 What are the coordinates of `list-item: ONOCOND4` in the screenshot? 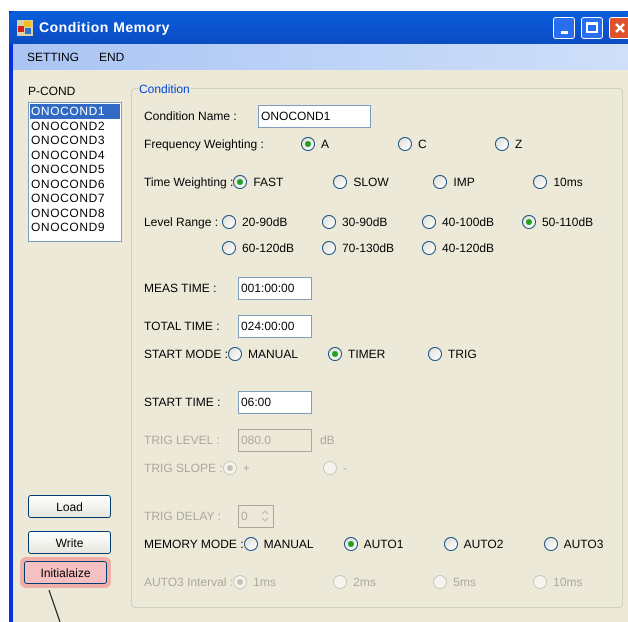 It's located at (75, 155).